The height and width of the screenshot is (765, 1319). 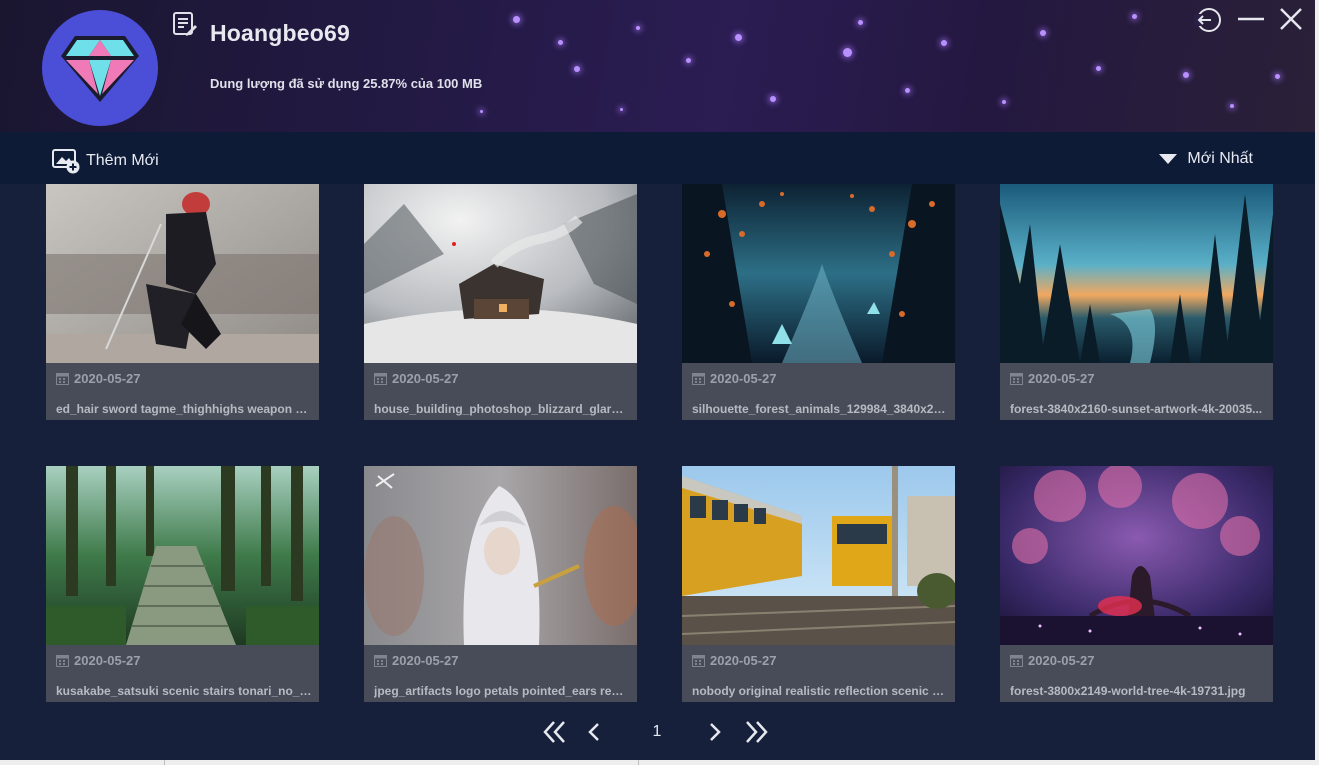 I want to click on current-page-number: 1, so click(x=657, y=732).